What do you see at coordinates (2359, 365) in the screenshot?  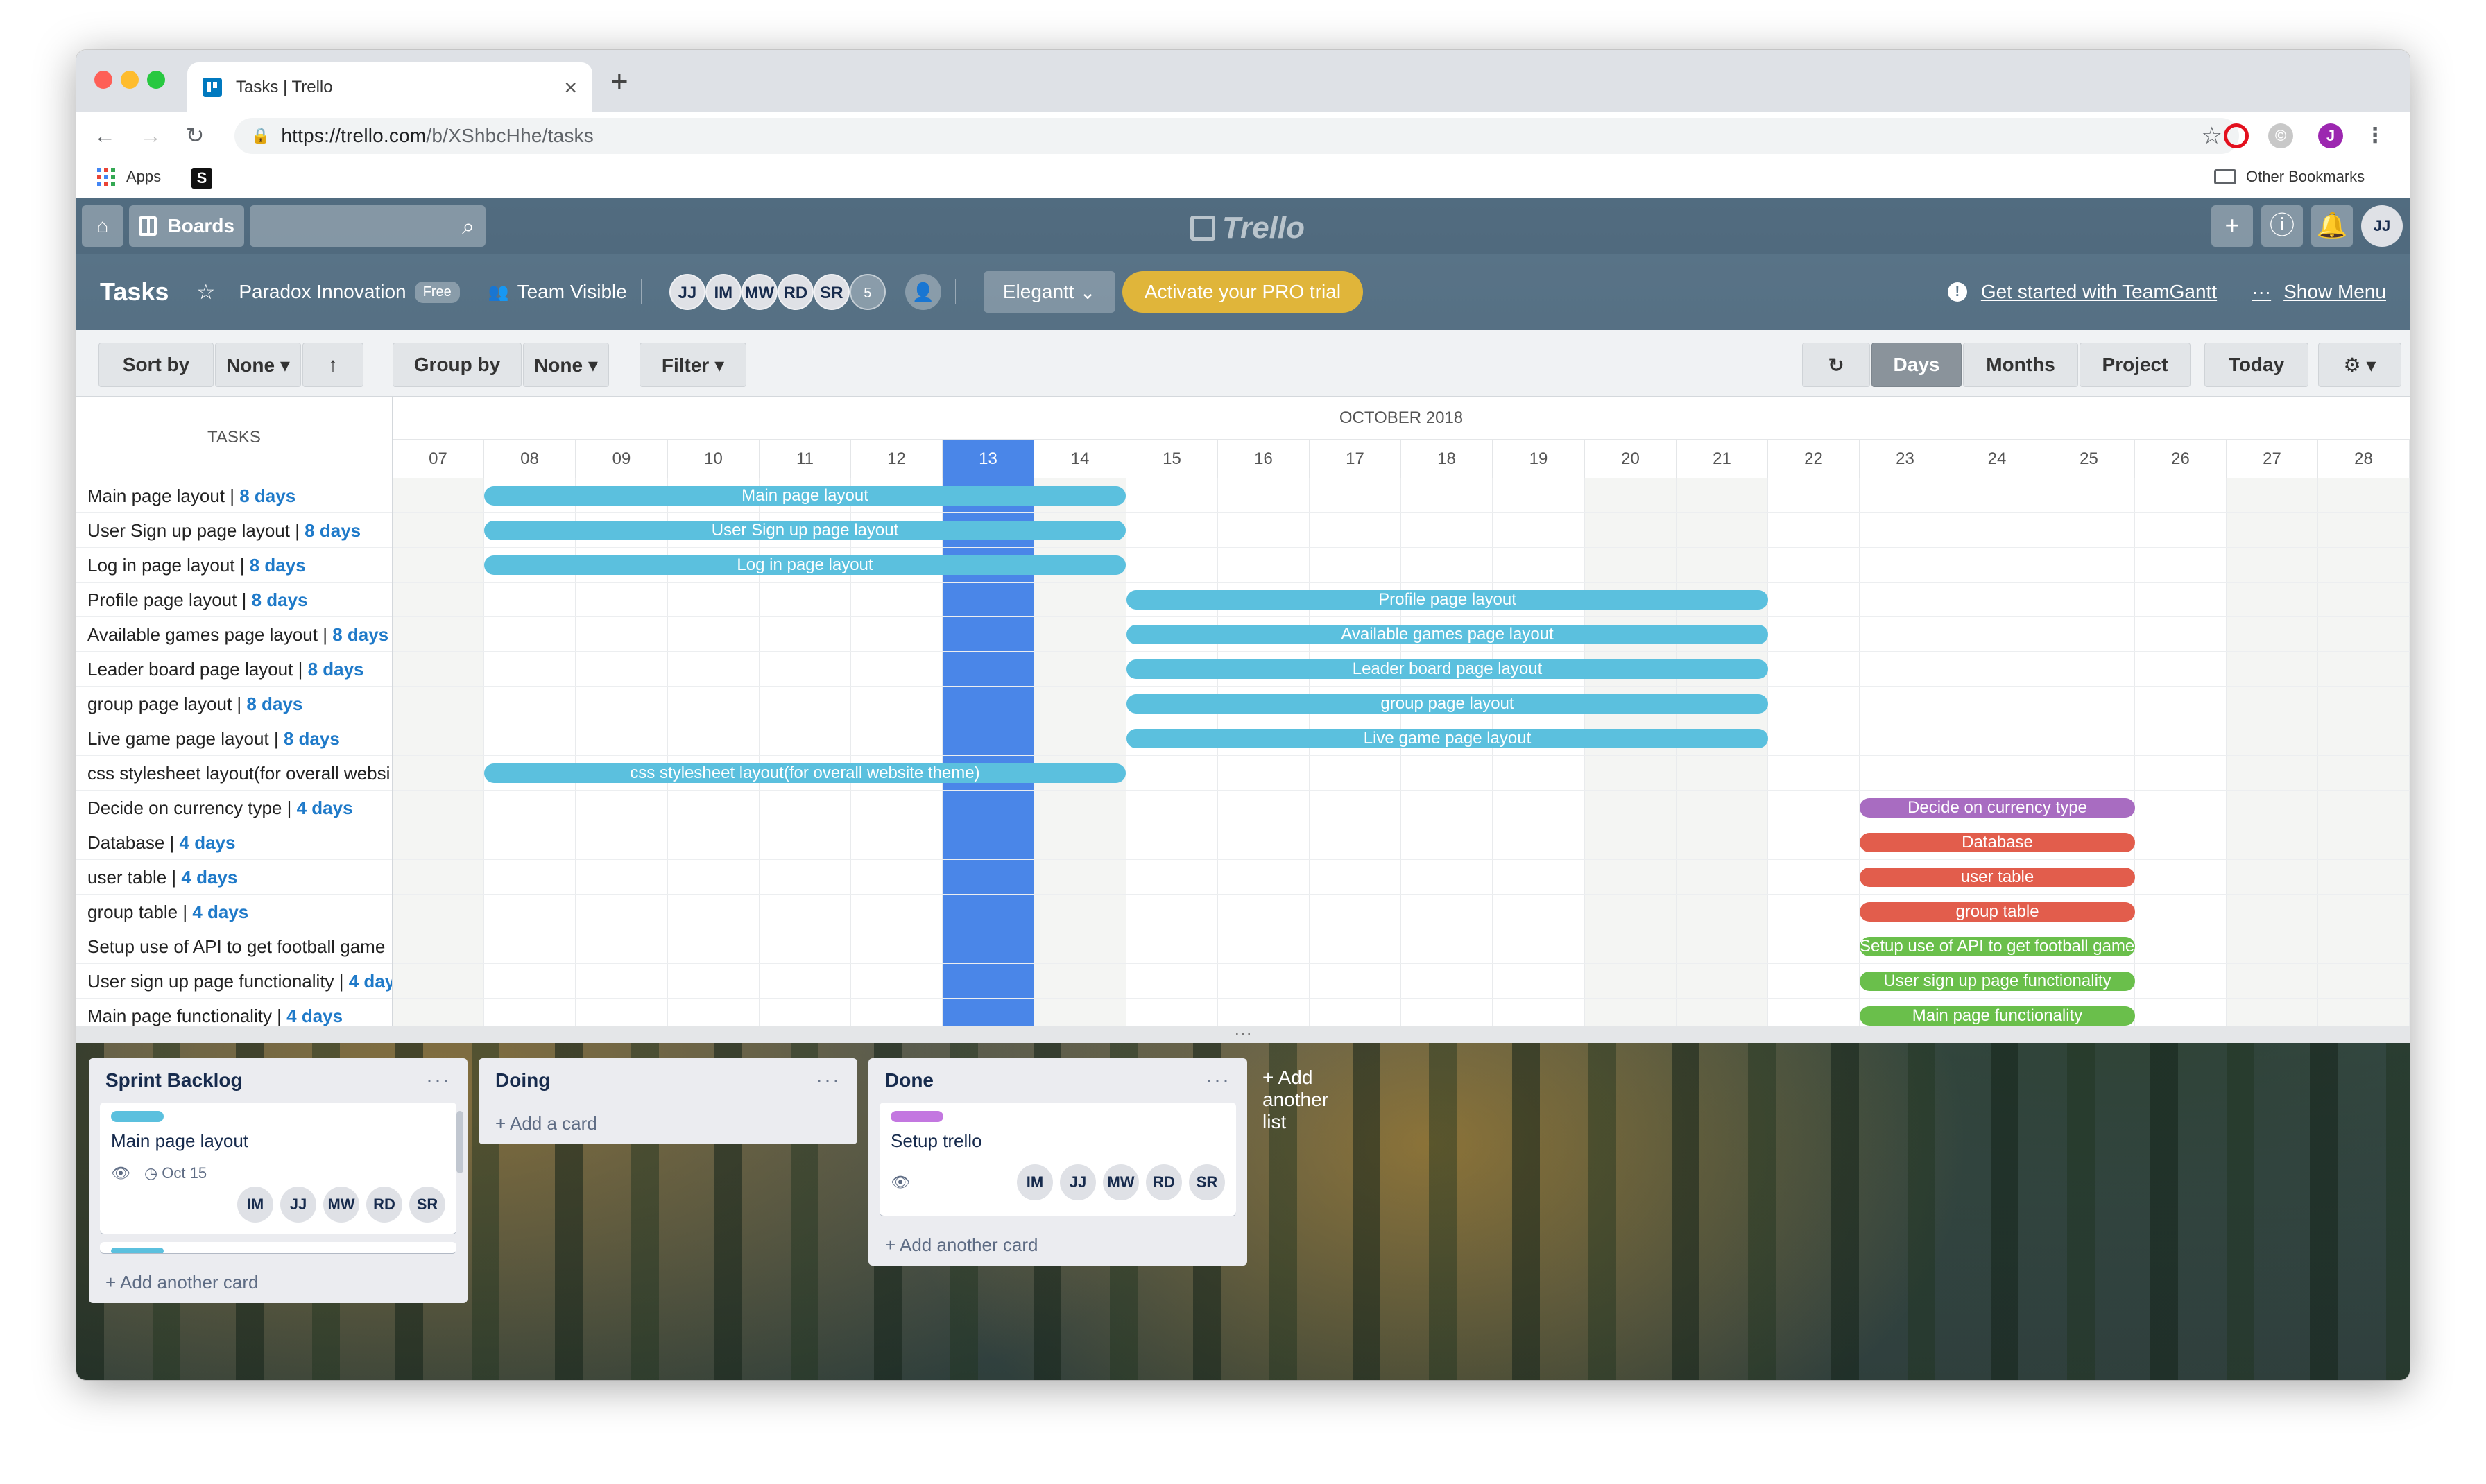 I see `settings-gear-icon: ⚙ ▾` at bounding box center [2359, 365].